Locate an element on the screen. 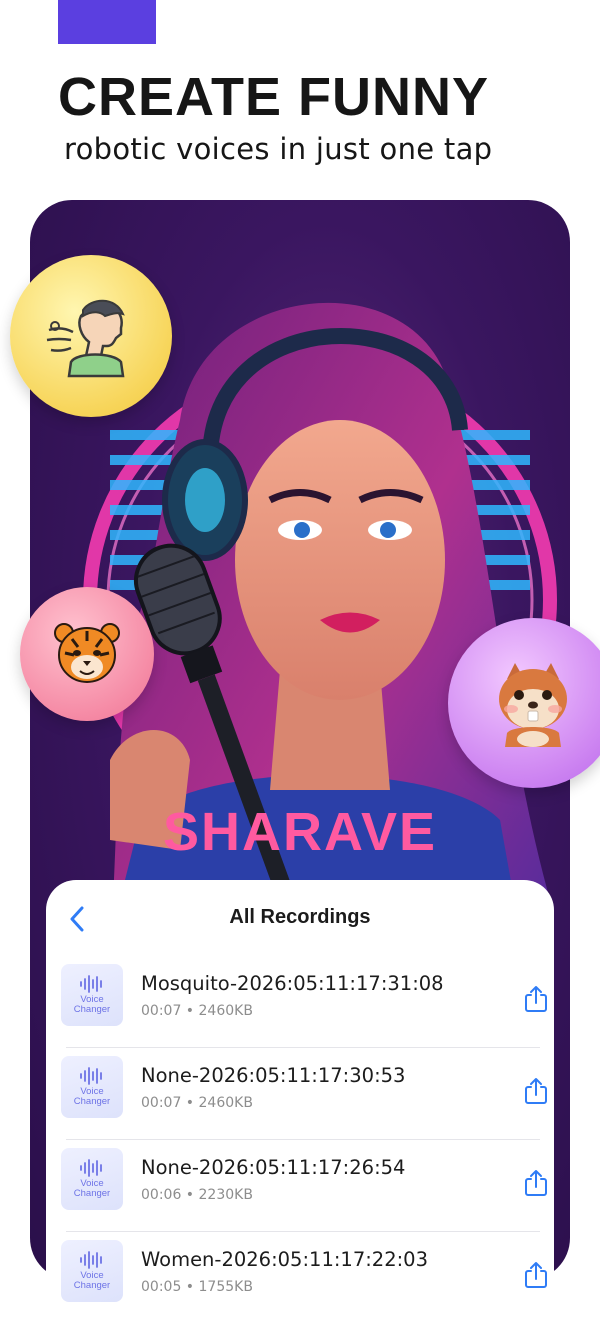 The image size is (600, 1324). recording-name: None-2026:05:11:17:30:53 is located at coordinates (273, 1075).